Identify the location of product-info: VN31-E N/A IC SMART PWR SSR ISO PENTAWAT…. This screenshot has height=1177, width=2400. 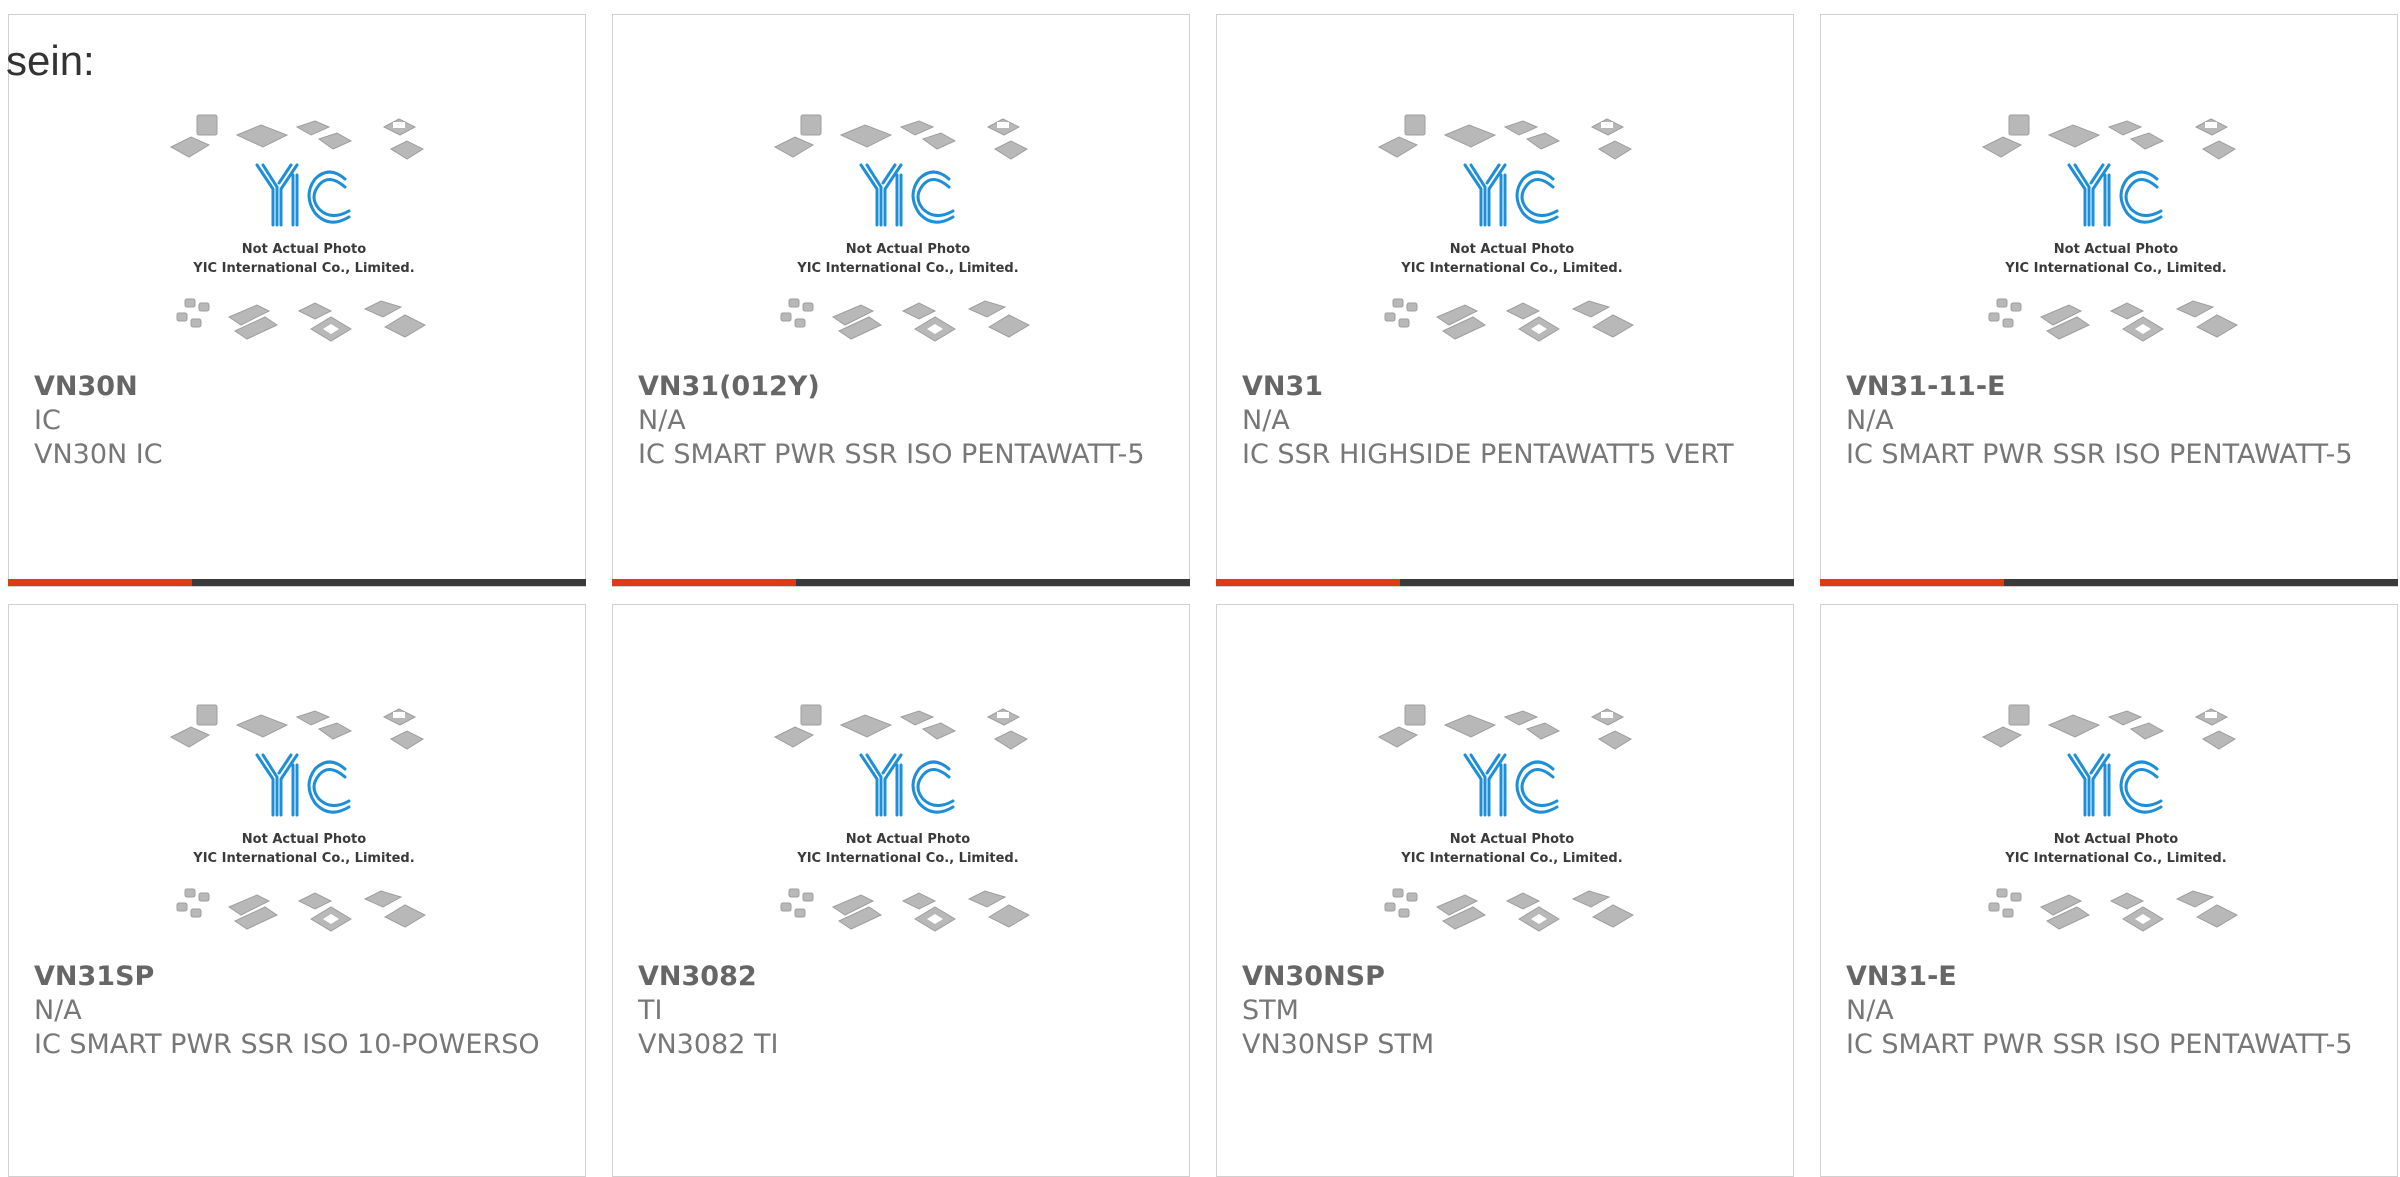
(2106, 1011).